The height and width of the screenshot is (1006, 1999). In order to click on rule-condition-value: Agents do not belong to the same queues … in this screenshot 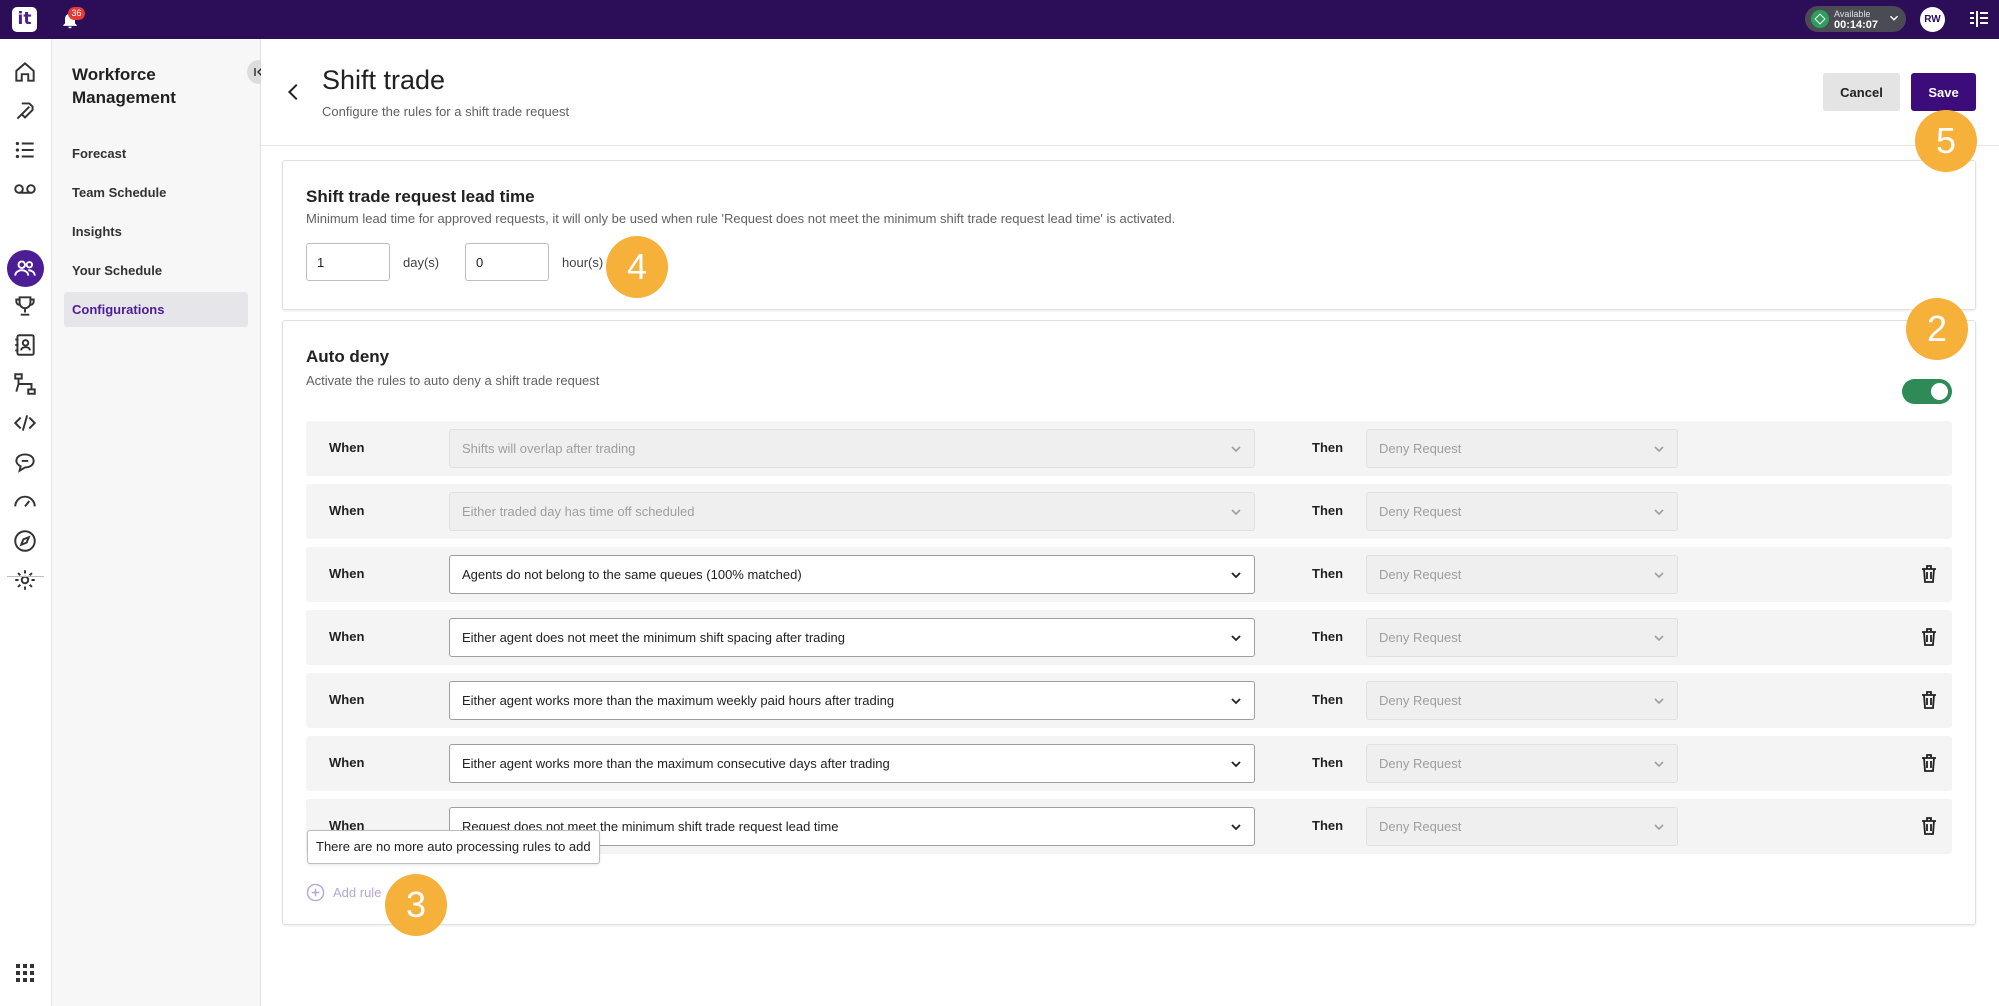, I will do `click(632, 574)`.